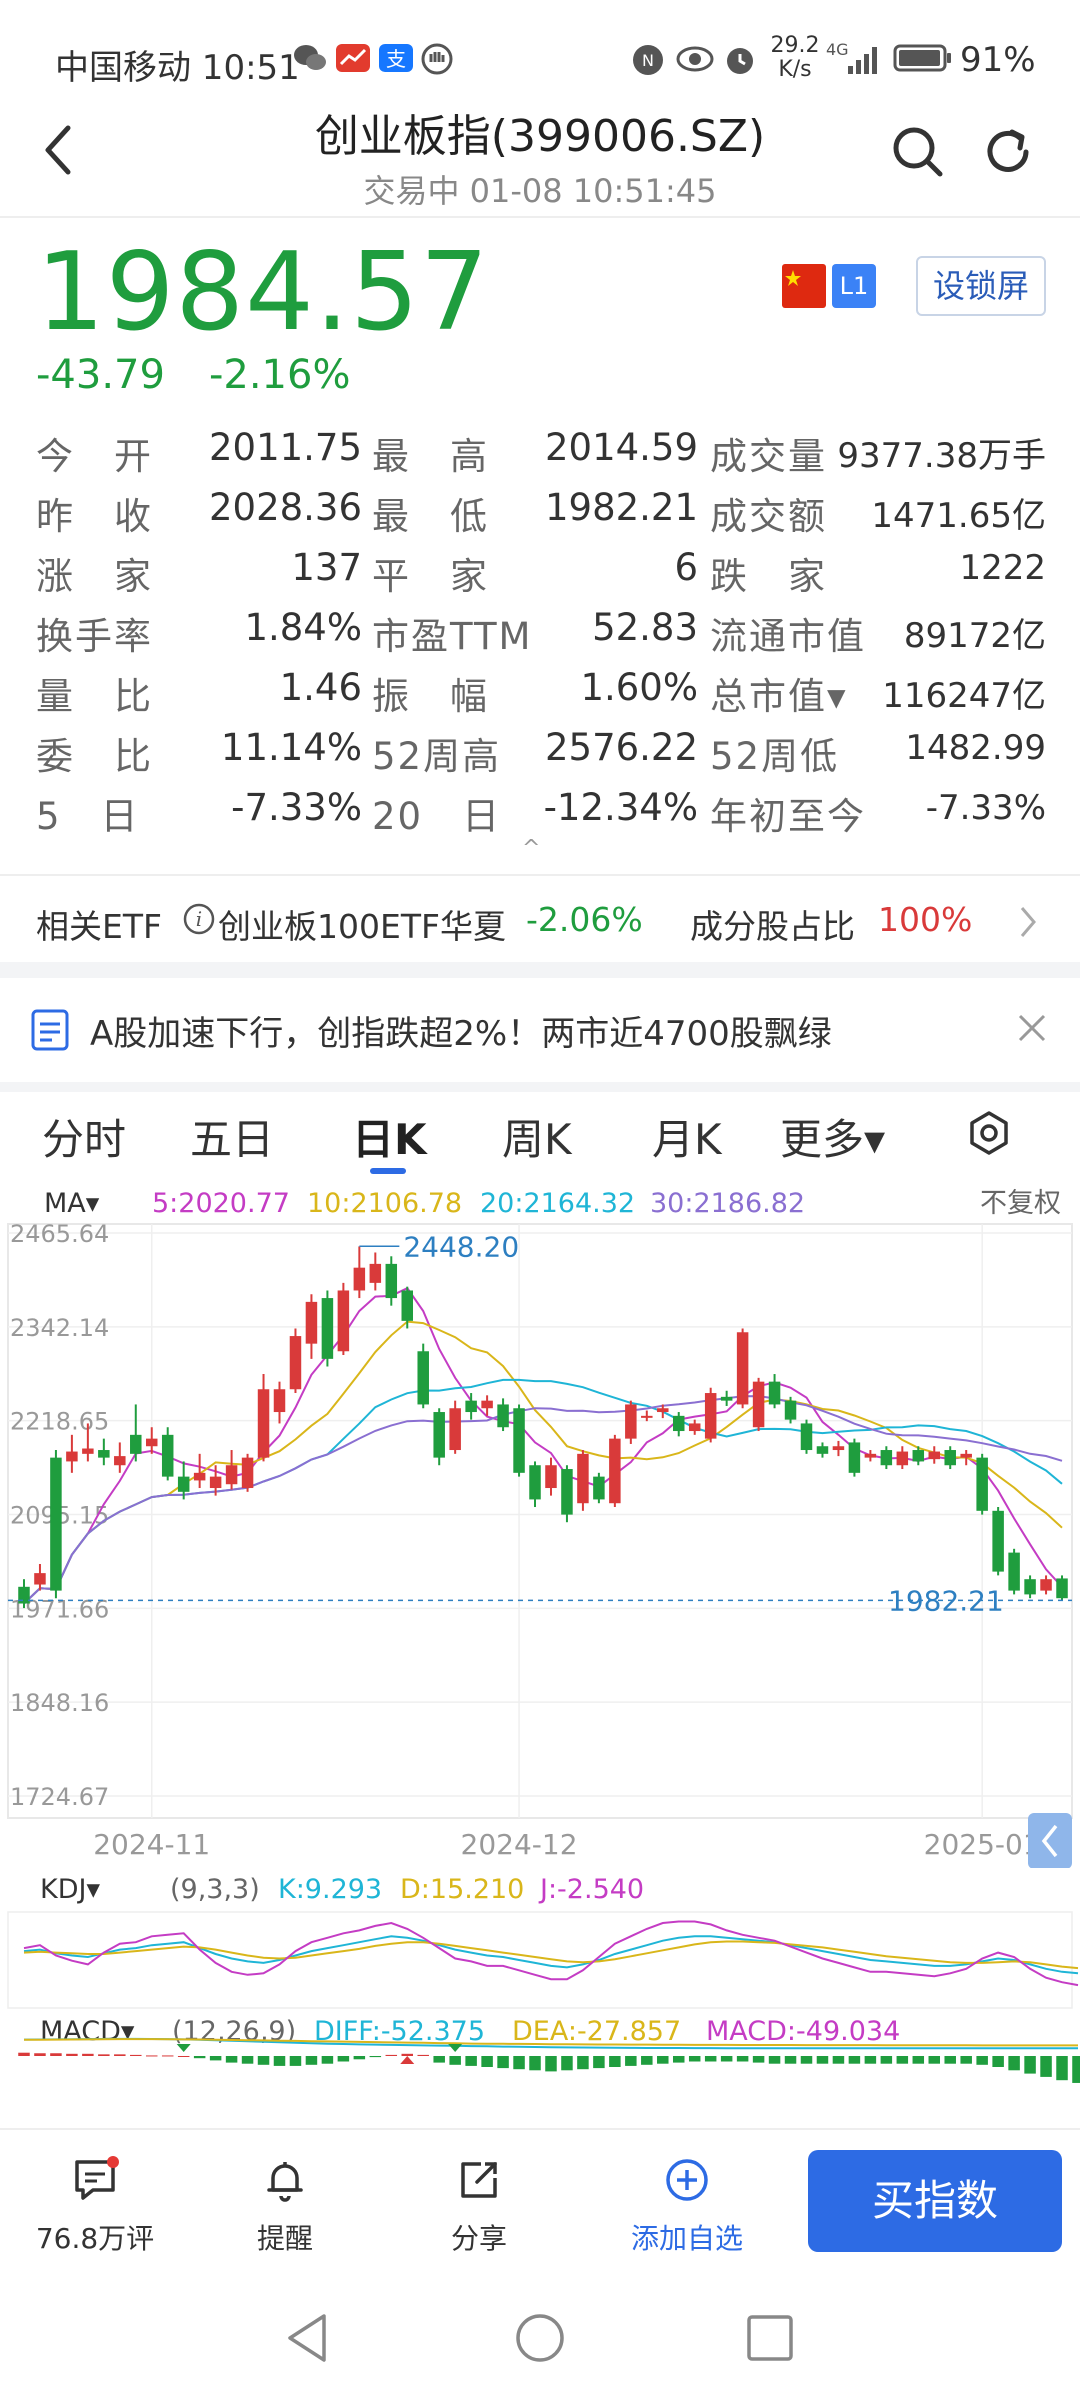 The image size is (1080, 2388). I want to click on buy-index-button: 买指数, so click(935, 2201).